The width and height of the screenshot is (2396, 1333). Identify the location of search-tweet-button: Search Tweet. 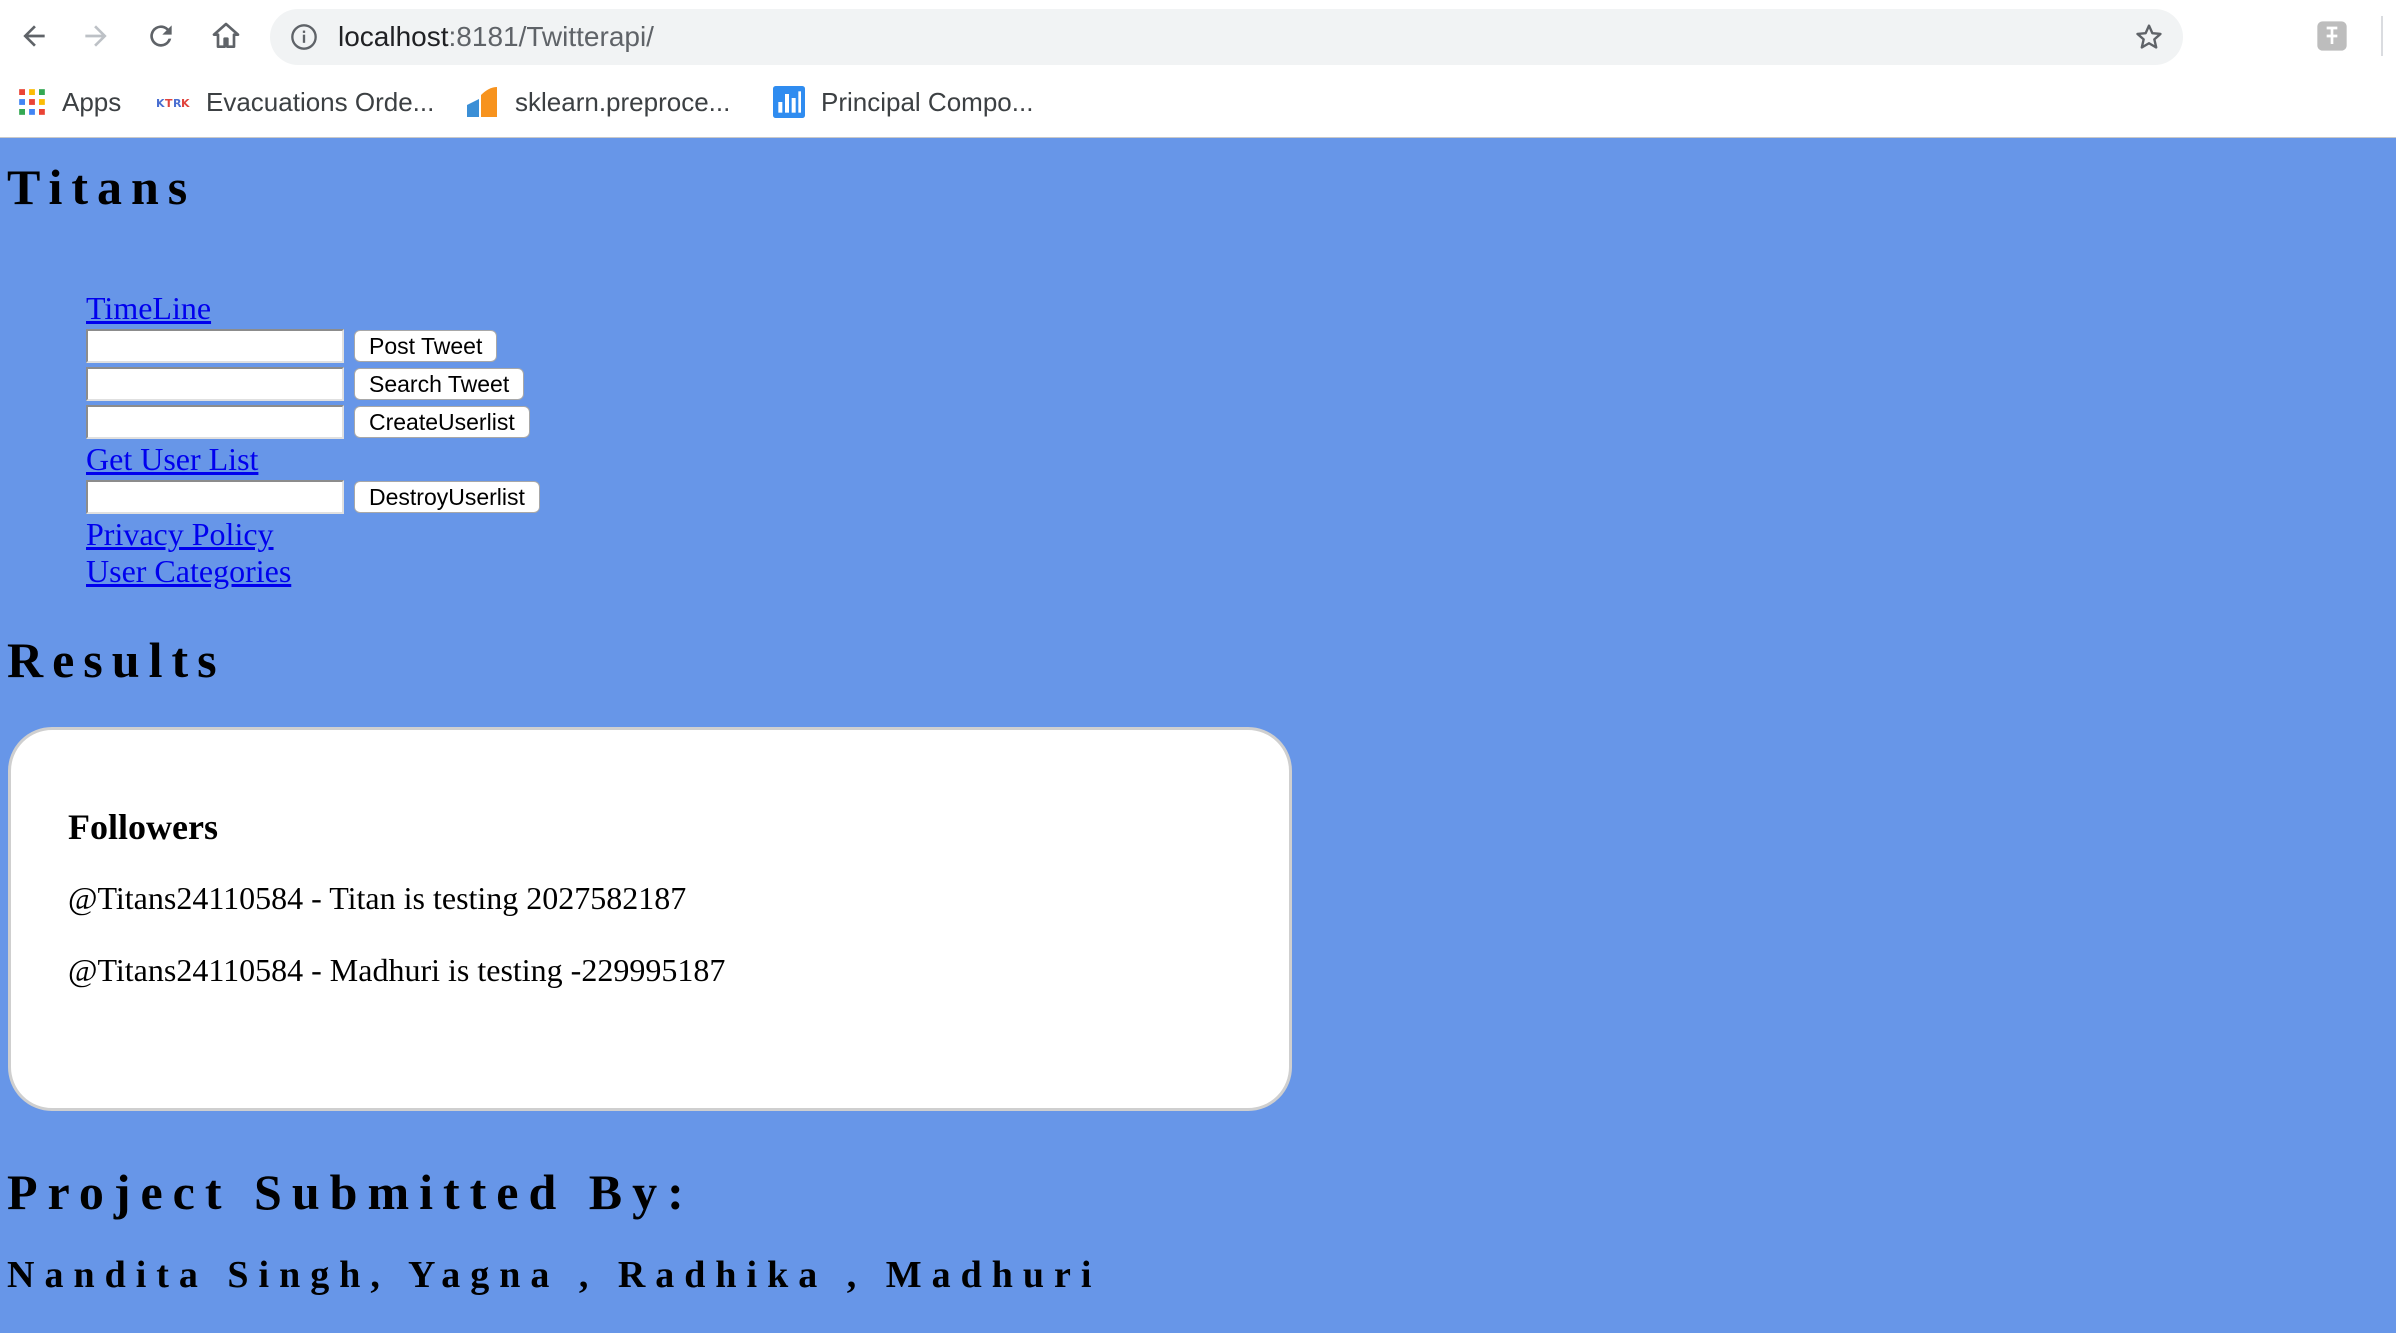
(439, 384).